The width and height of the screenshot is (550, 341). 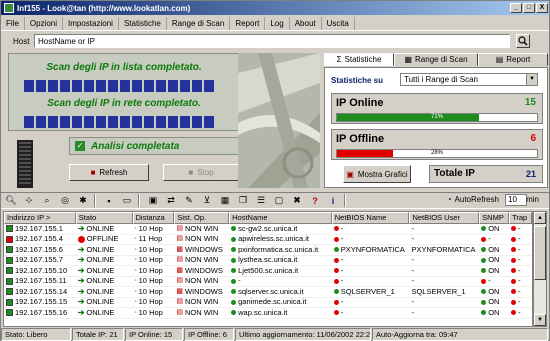 I want to click on minimize-button: _, so click(x=516, y=8).